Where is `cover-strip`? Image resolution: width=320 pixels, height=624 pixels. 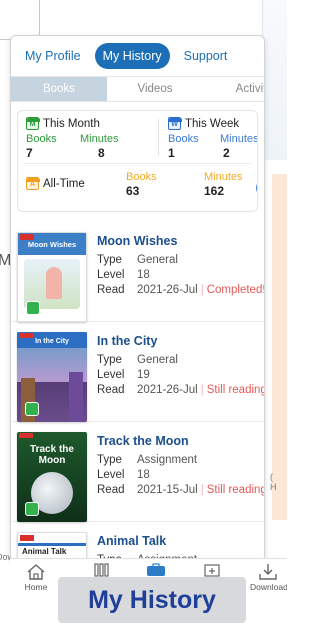 cover-strip is located at coordinates (52, 544).